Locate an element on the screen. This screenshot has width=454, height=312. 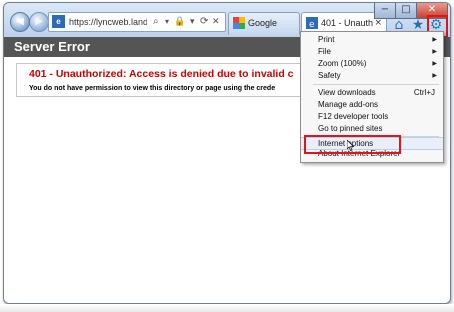
menu-item-label: F12 developer tools is located at coordinates (353, 116).